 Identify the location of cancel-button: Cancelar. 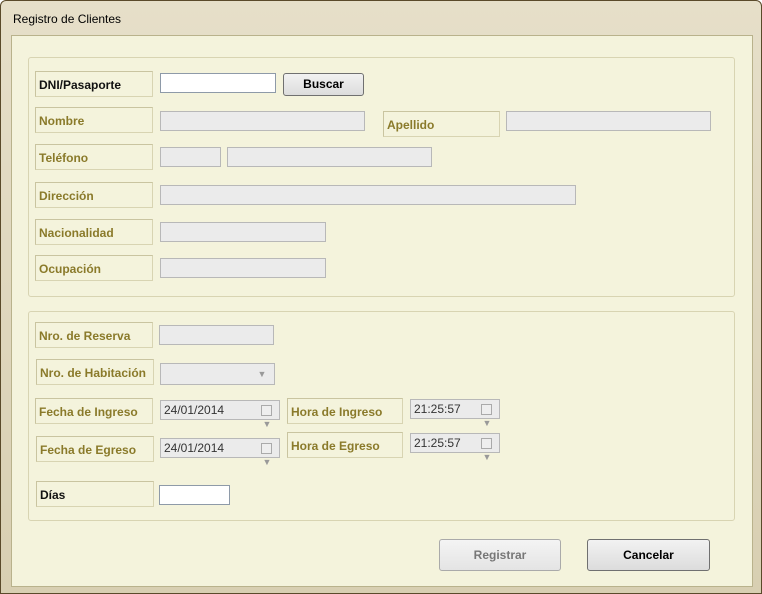
(648, 555).